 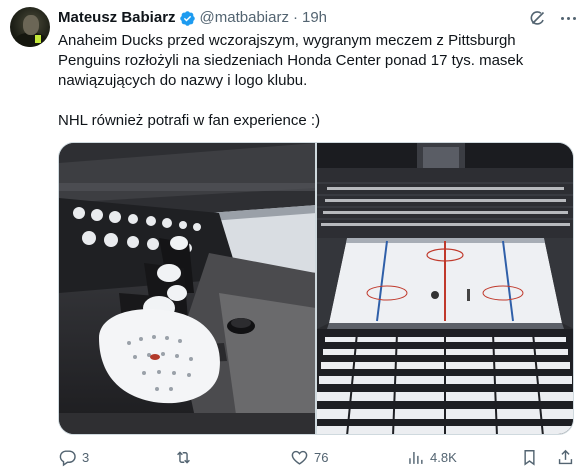 What do you see at coordinates (538, 18) in the screenshot?
I see `grok-icon` at bounding box center [538, 18].